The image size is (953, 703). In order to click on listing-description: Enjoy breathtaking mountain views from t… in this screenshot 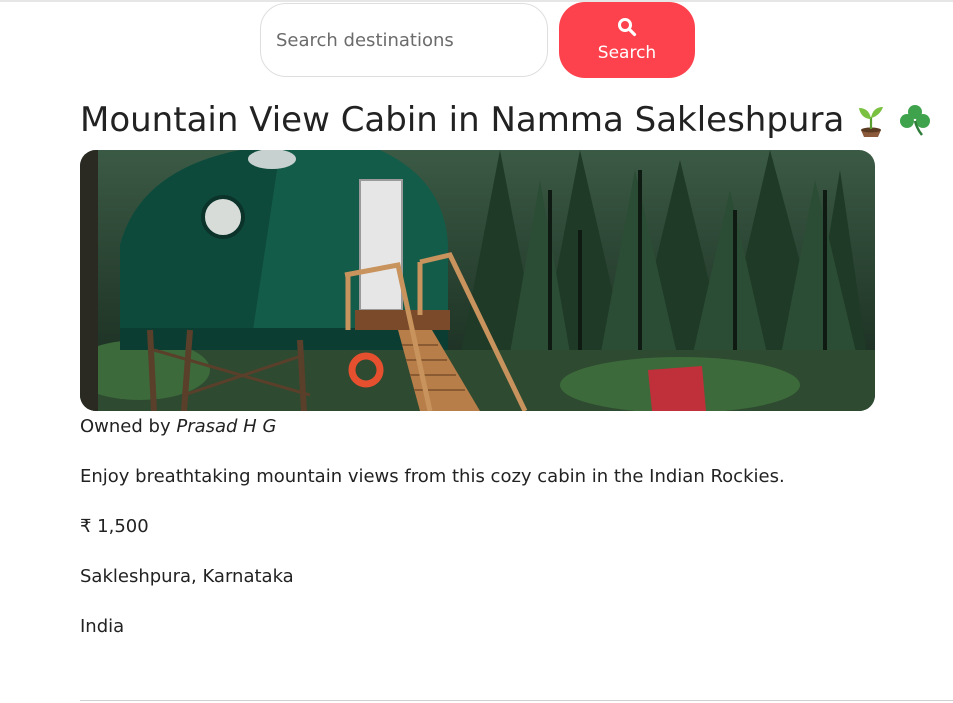, I will do `click(432, 476)`.